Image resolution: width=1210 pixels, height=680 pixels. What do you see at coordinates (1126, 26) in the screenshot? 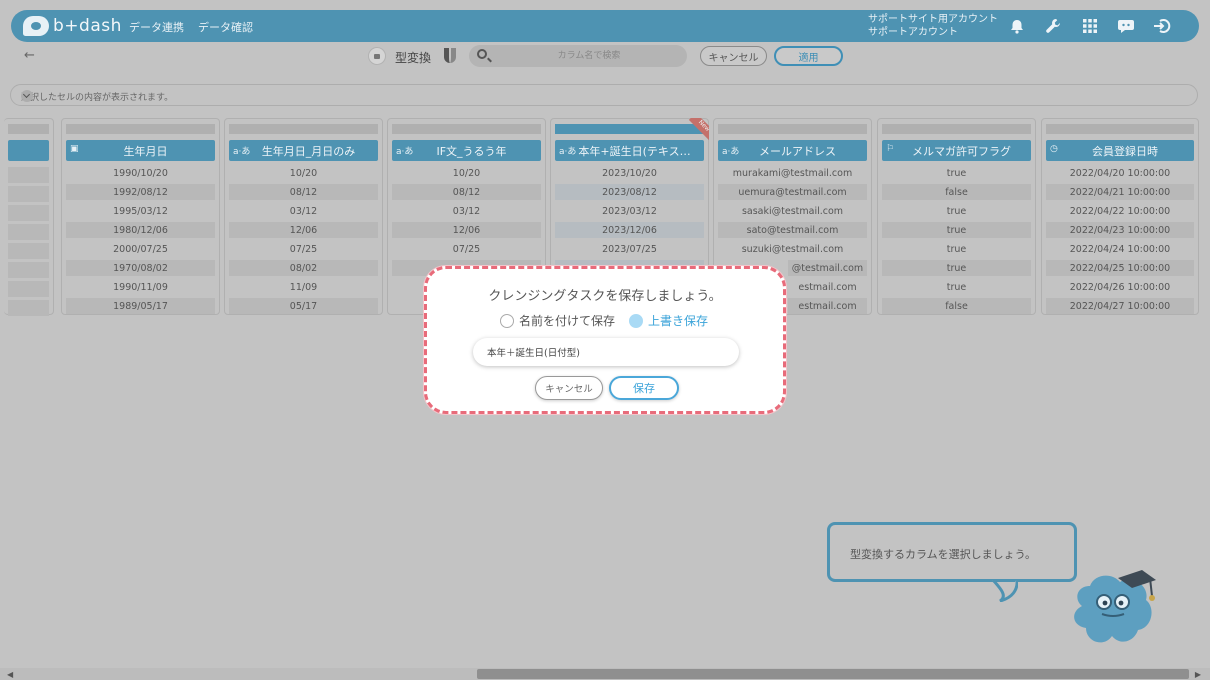
I see `chat-icon` at bounding box center [1126, 26].